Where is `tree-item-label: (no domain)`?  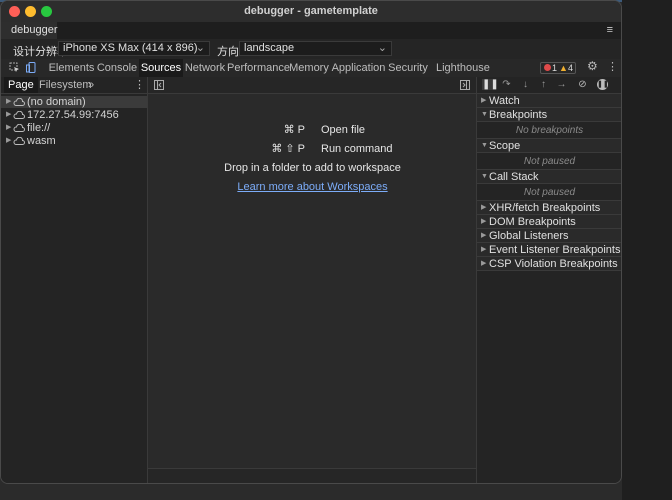 tree-item-label: (no domain) is located at coordinates (56, 102).